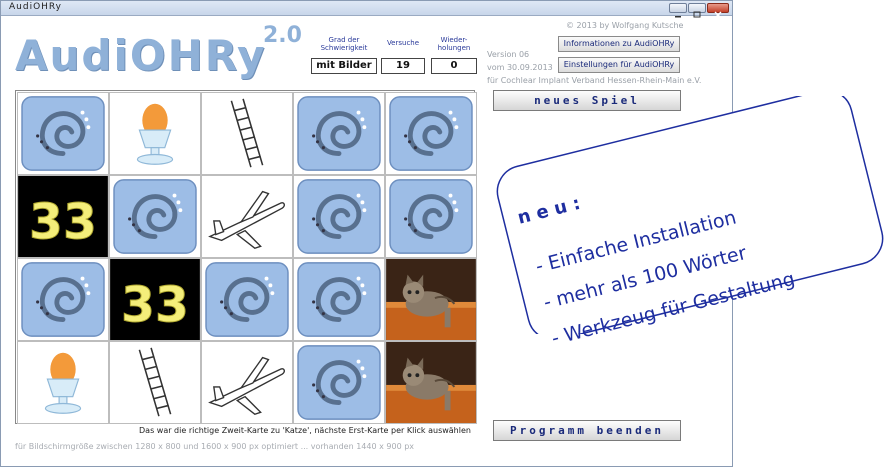 This screenshot has width=894, height=467. What do you see at coordinates (697, 10) in the screenshot?
I see `maximize-button` at bounding box center [697, 10].